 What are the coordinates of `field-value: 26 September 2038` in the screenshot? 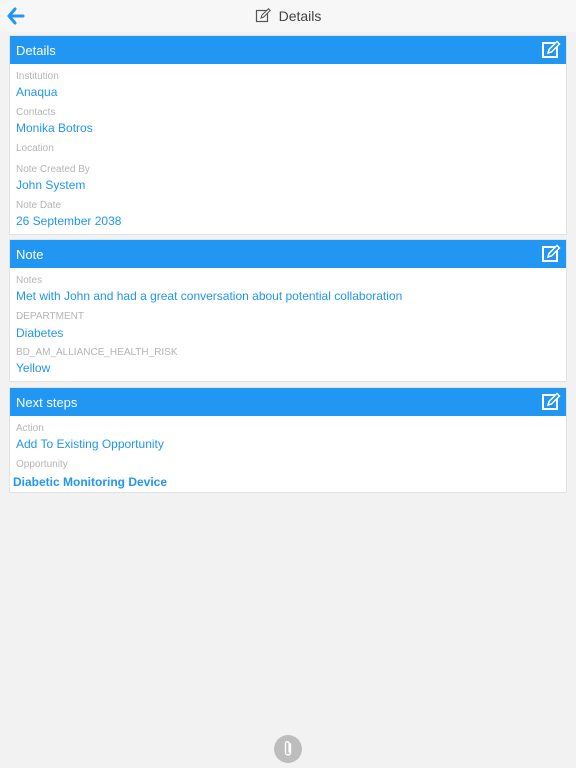 It's located at (68, 221).